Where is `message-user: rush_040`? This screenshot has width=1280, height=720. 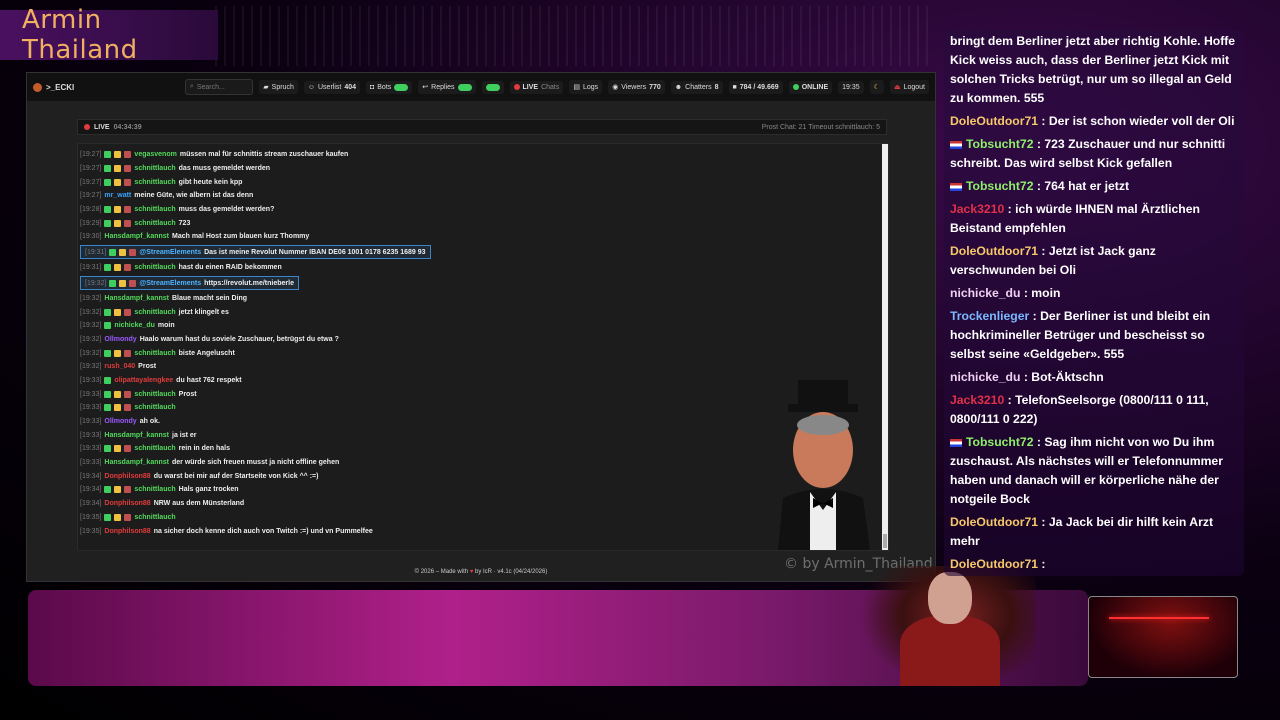 message-user: rush_040 is located at coordinates (119, 366).